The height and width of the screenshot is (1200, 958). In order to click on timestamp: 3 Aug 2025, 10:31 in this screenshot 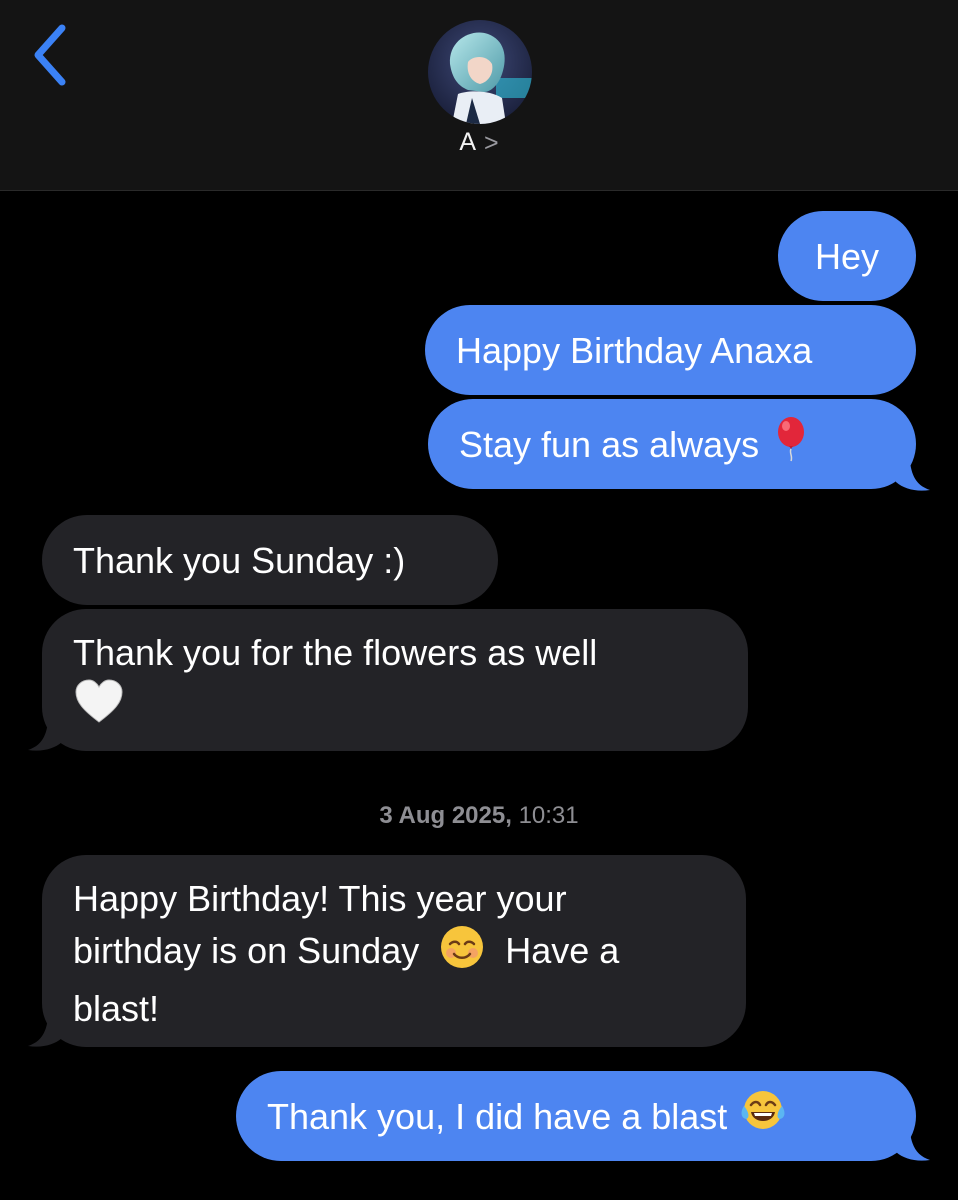, I will do `click(479, 816)`.